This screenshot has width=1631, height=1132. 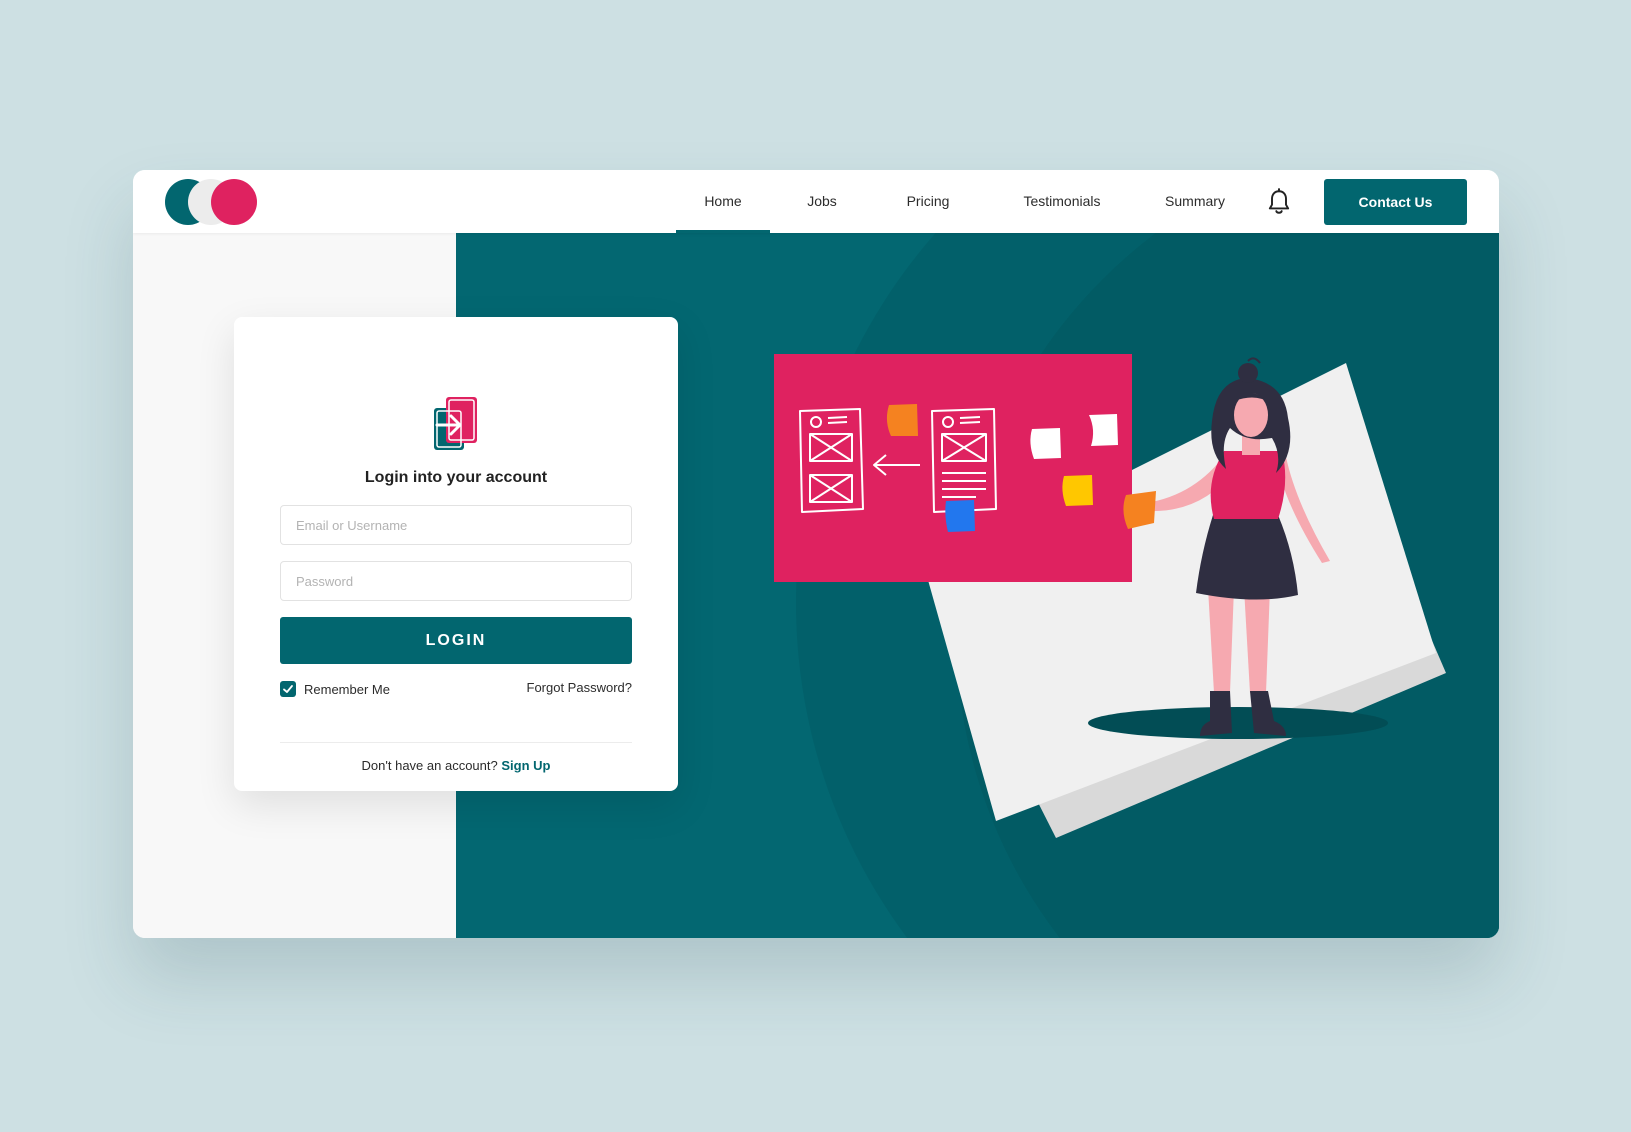 What do you see at coordinates (455, 423) in the screenshot?
I see `login-icon` at bounding box center [455, 423].